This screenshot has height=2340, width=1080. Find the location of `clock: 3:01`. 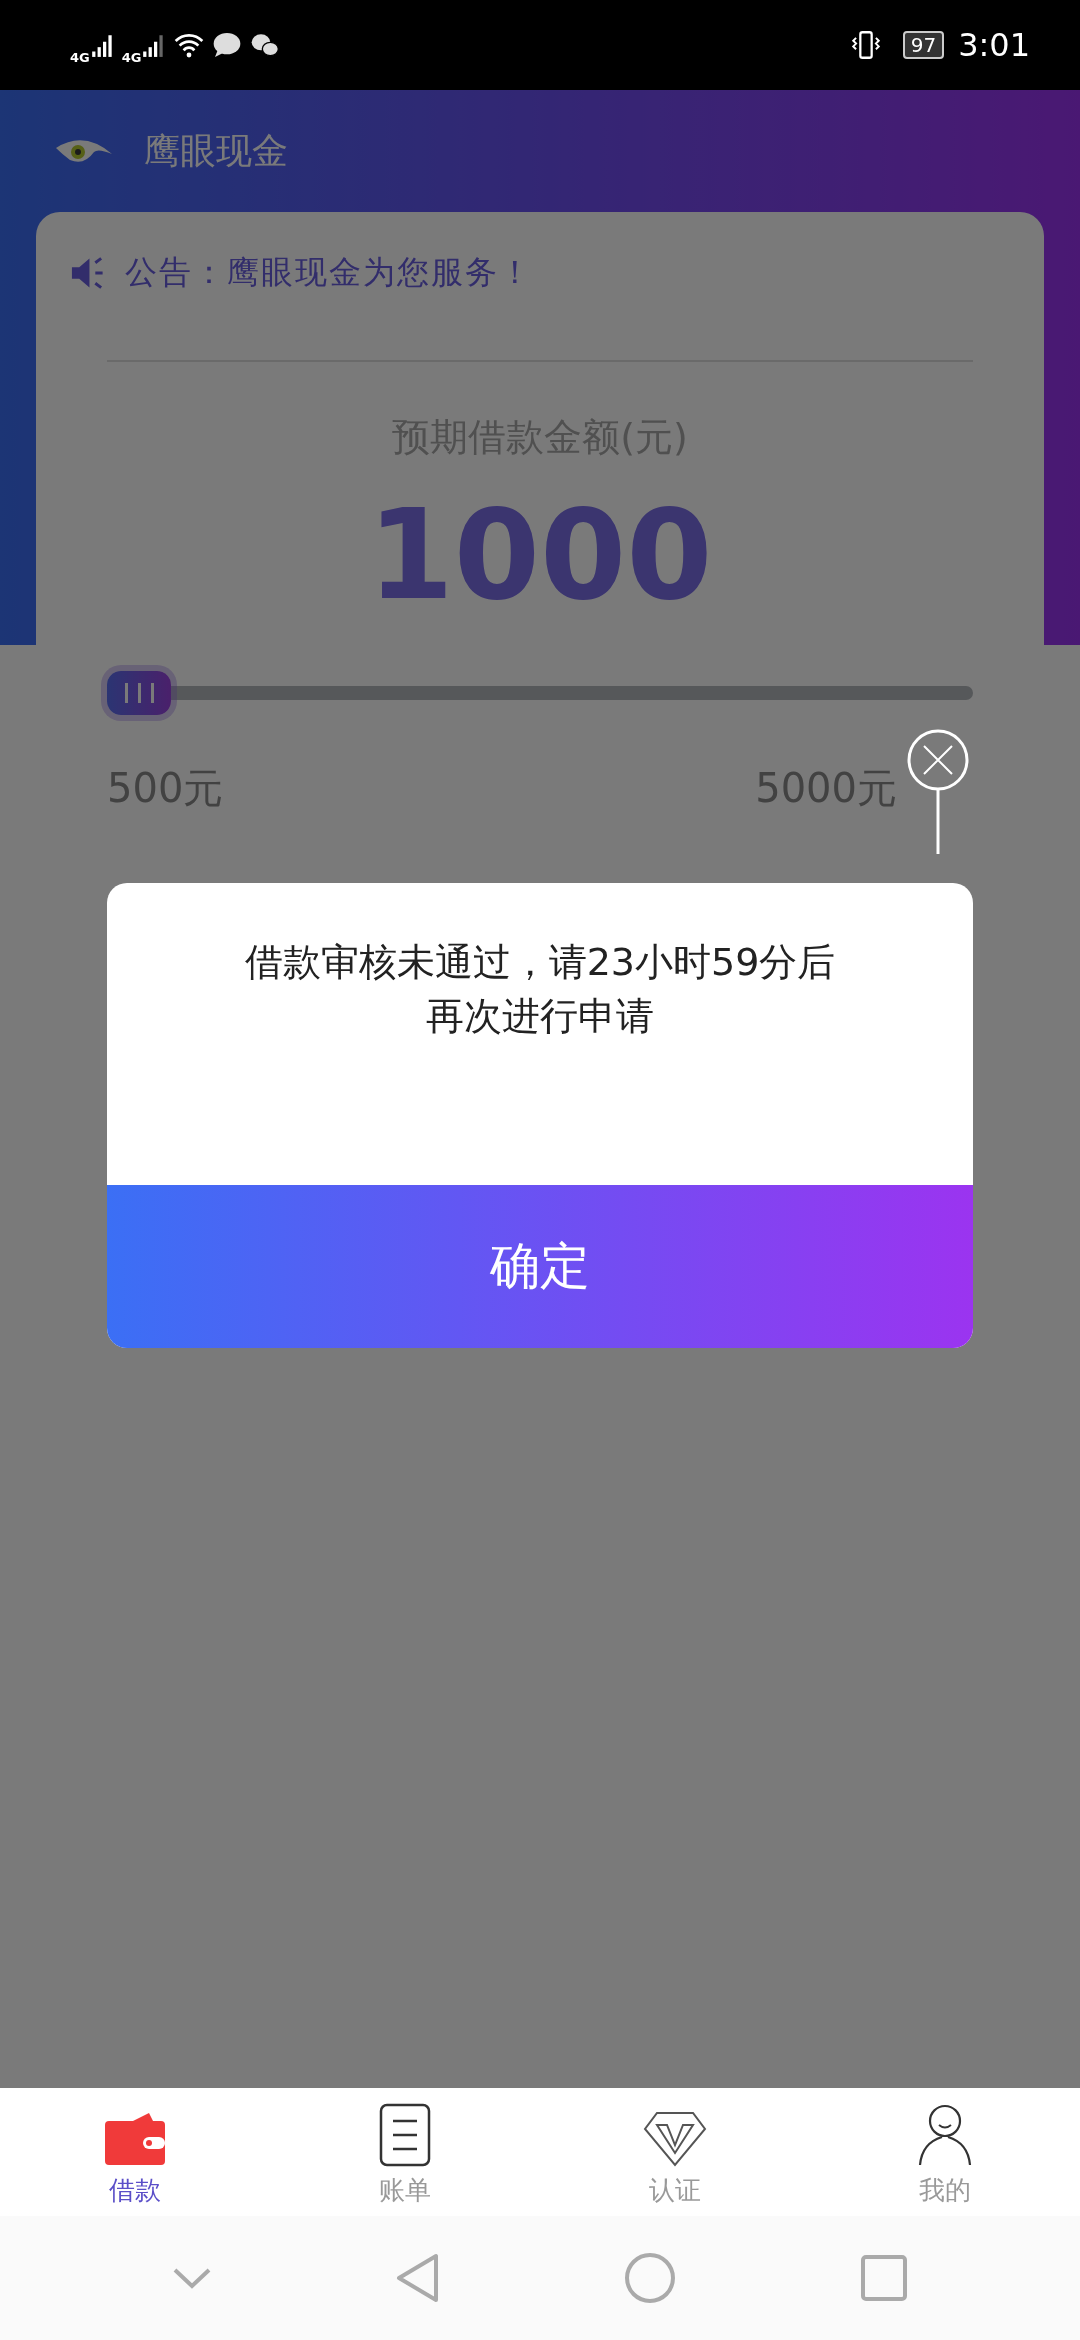

clock: 3:01 is located at coordinates (994, 45).